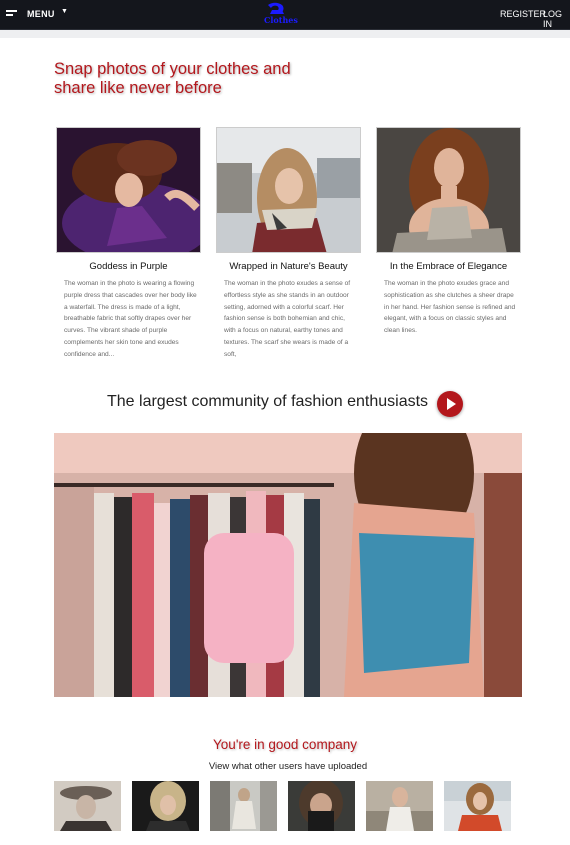 The image size is (570, 845). Describe the element at coordinates (11, 14) in the screenshot. I see `hamburger-icon` at that location.